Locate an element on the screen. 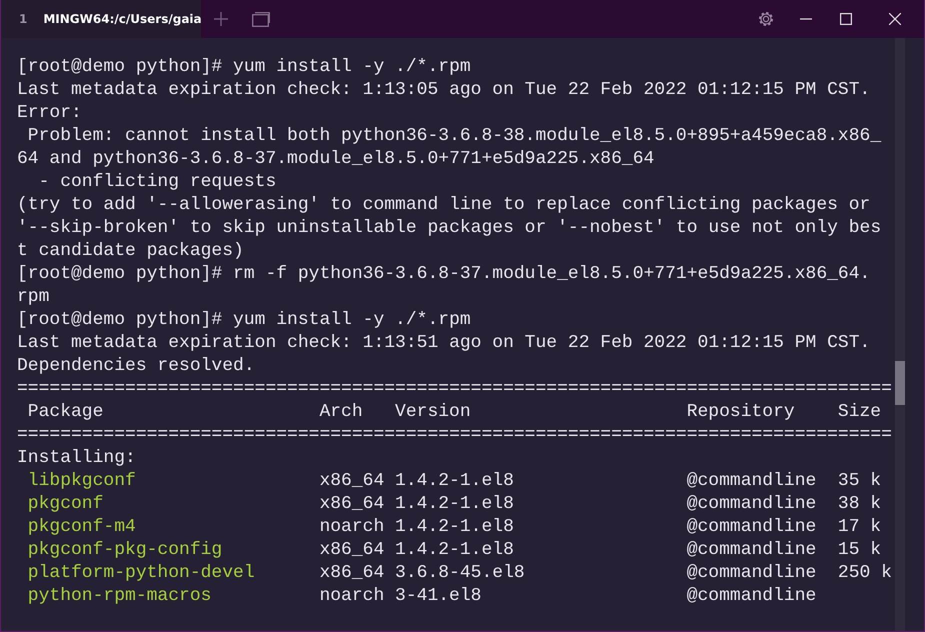 The height and width of the screenshot is (632, 925). tab-number: 1 is located at coordinates (23, 19).